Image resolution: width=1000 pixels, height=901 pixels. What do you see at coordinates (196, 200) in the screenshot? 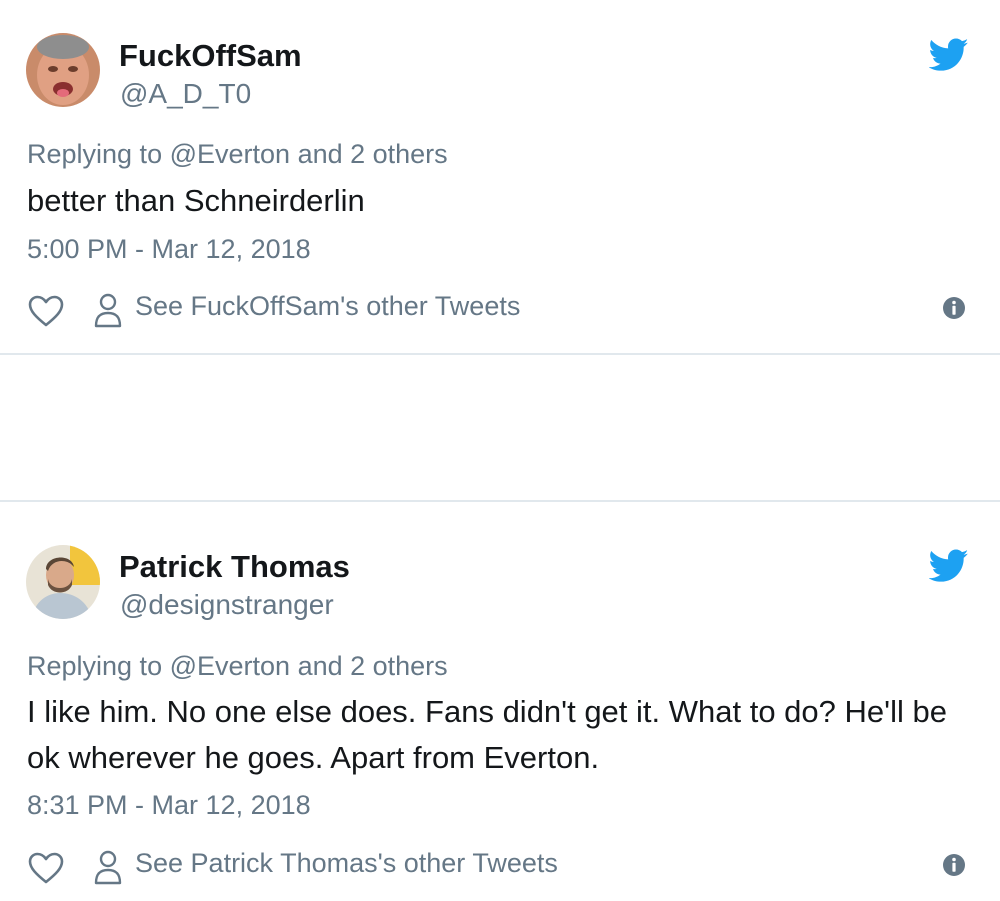
I see `tweet-text: better than Schneirderlin` at bounding box center [196, 200].